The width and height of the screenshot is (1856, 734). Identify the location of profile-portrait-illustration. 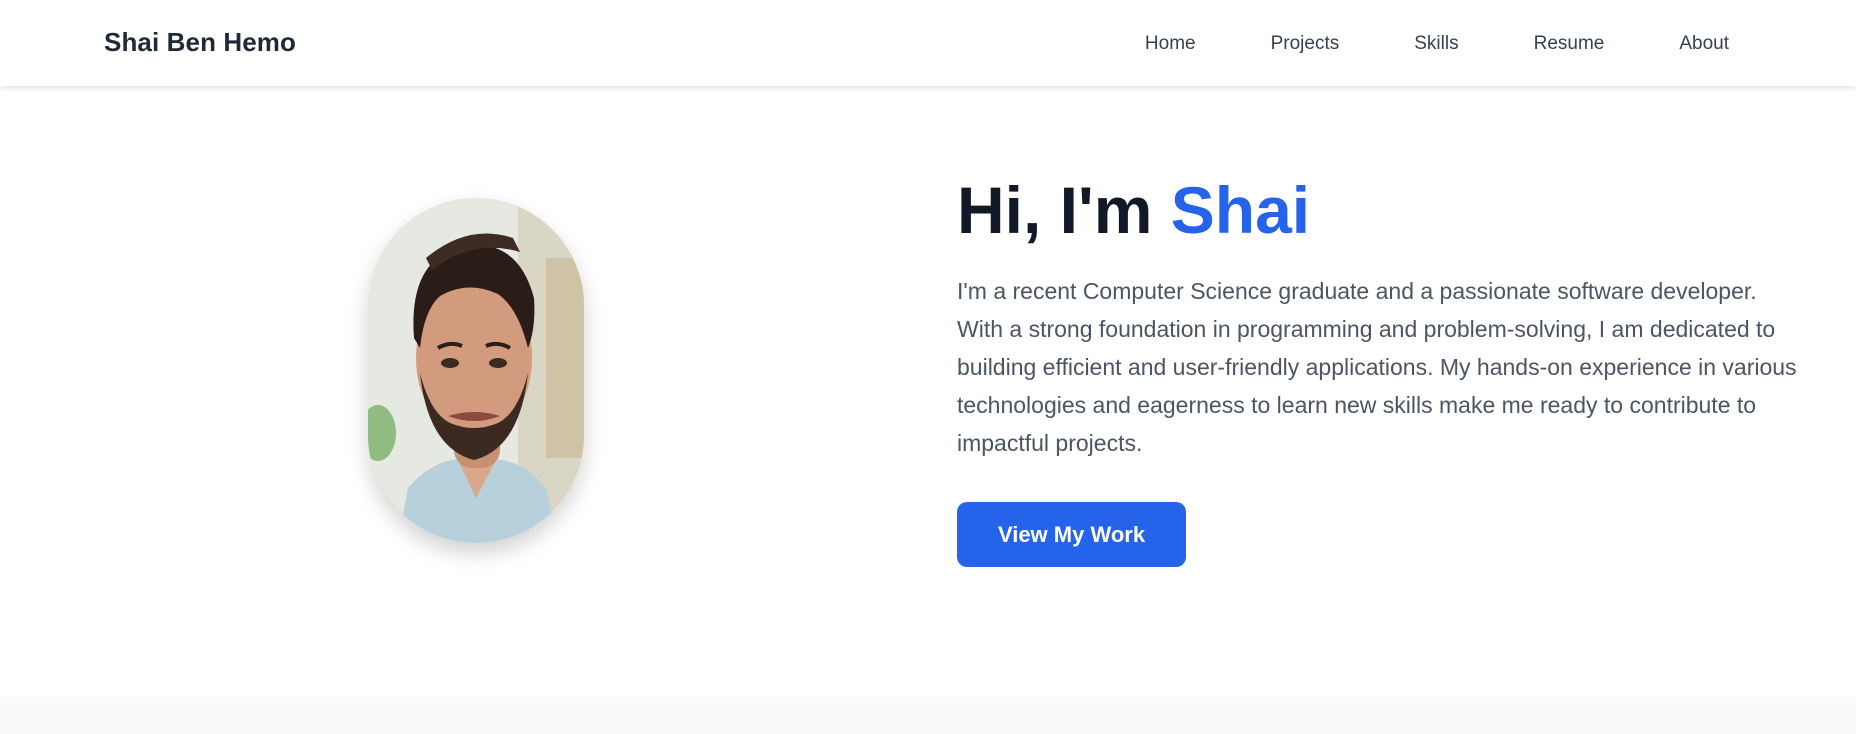
(476, 370).